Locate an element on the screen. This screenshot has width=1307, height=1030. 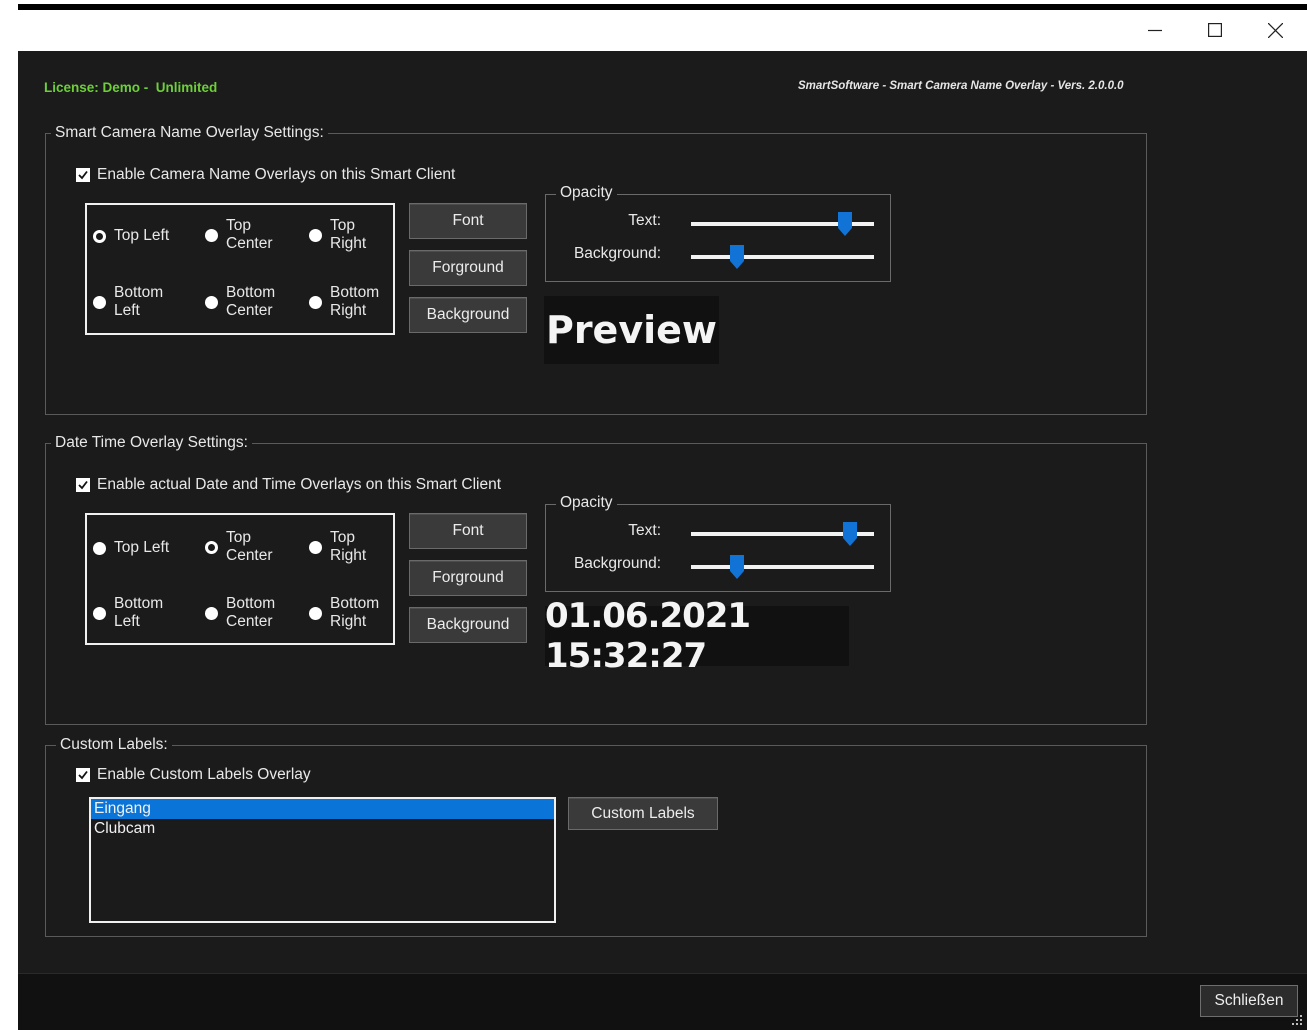
custom-labels-list: Eingang Clubcam is located at coordinates (322, 860).